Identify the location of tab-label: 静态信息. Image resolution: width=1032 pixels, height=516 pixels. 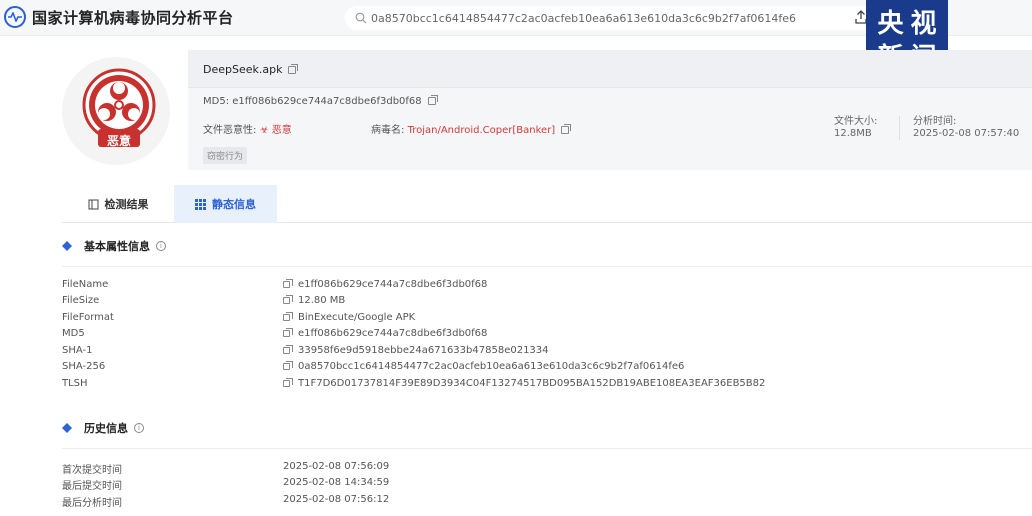
(234, 204).